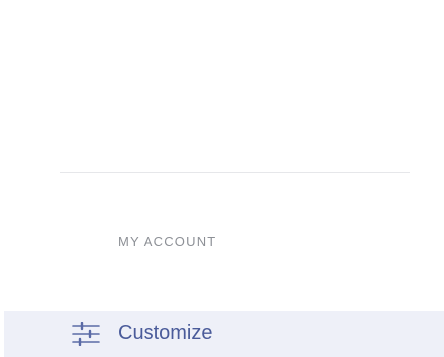 This screenshot has width=444, height=357. What do you see at coordinates (165, 333) in the screenshot?
I see `customize-menu-label: Customize` at bounding box center [165, 333].